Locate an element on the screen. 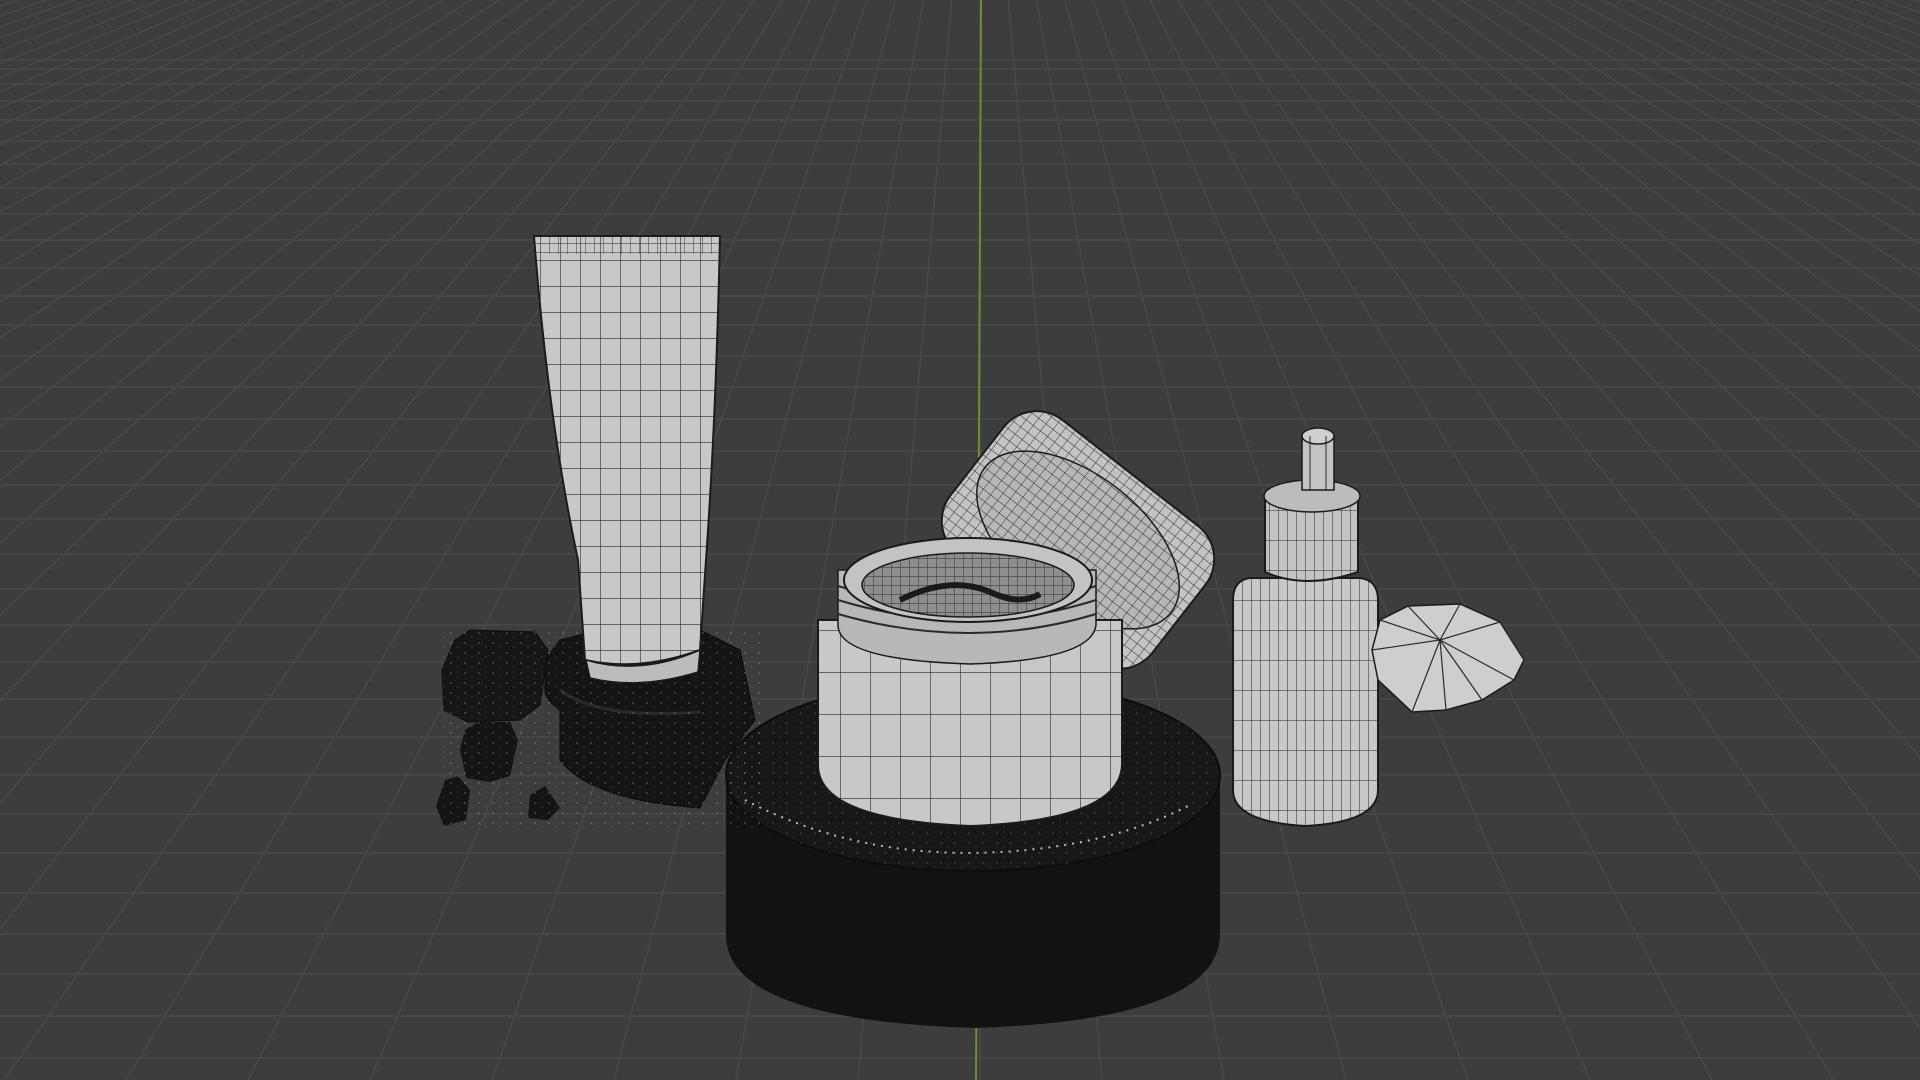  faceted-gem is located at coordinates (1448, 658).